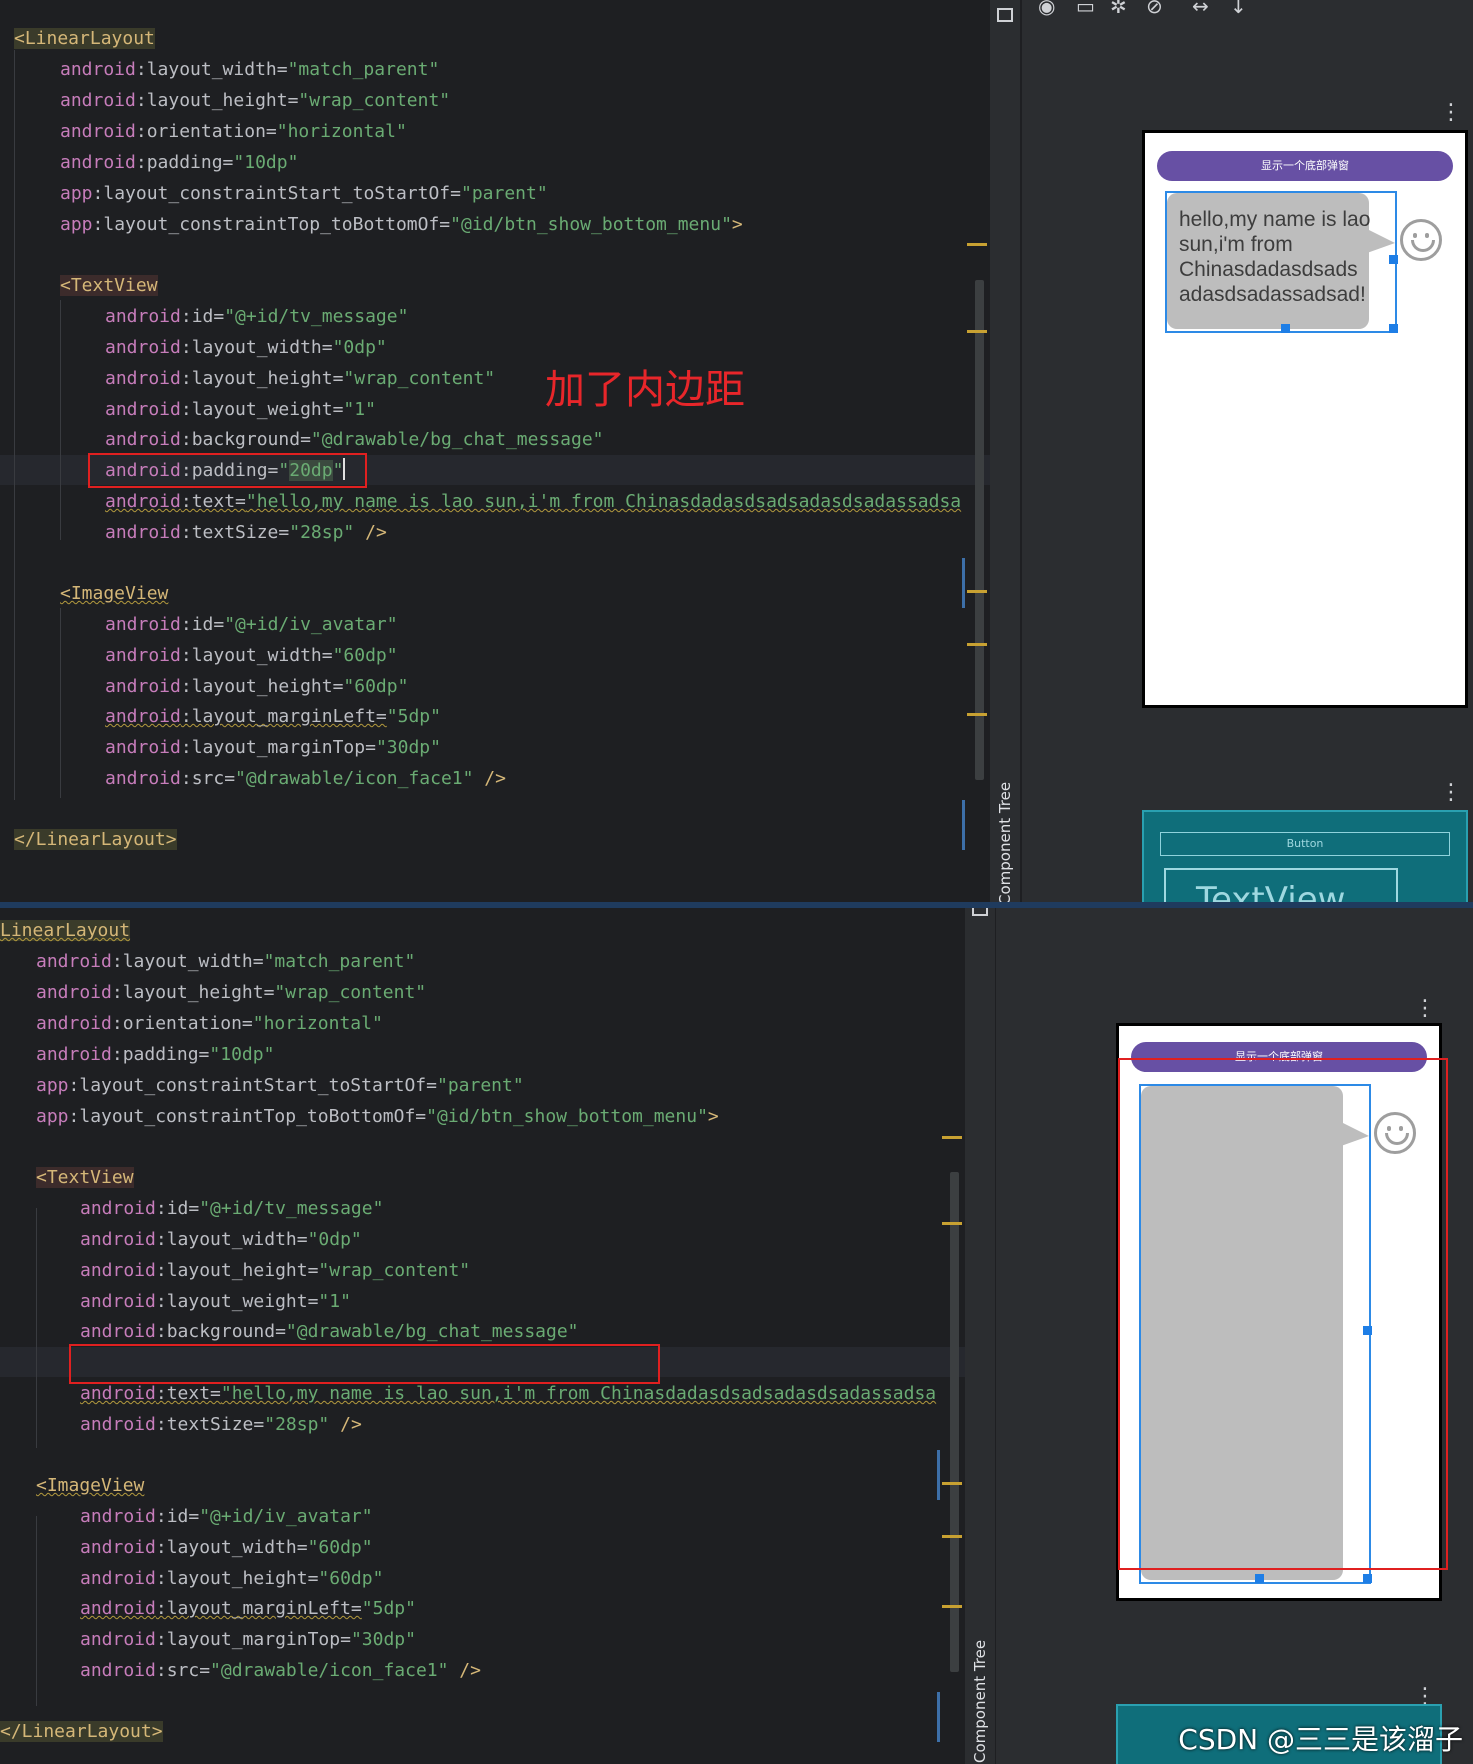  I want to click on magic-wand-icon: ✲, so click(1118, 9).